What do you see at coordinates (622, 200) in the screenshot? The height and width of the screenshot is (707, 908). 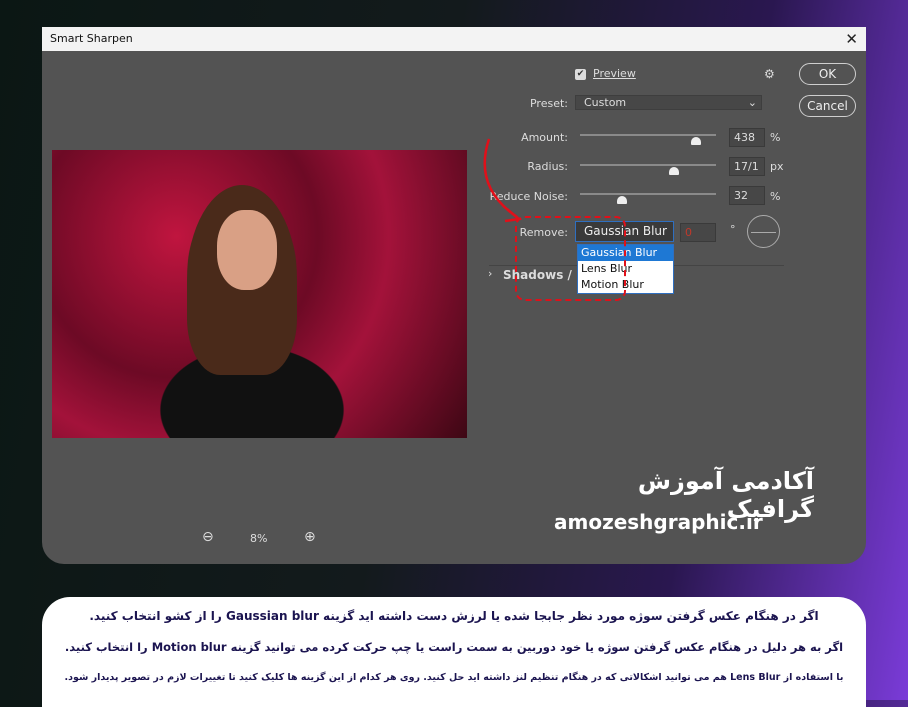 I see `reduce-noise-thumb` at bounding box center [622, 200].